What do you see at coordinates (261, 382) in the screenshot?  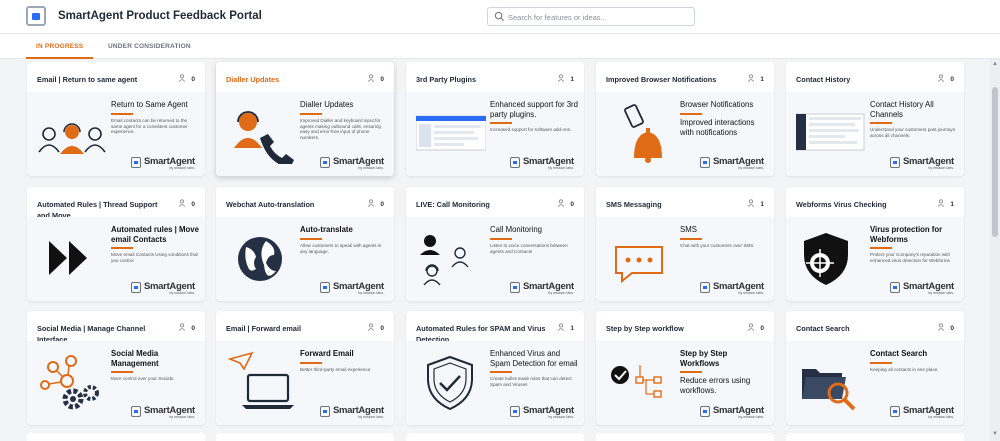 I see `laptop-plane-icon` at bounding box center [261, 382].